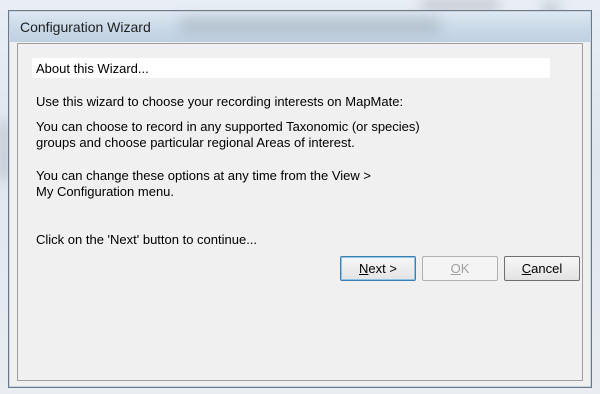  I want to click on ok-button: OK, so click(460, 268).